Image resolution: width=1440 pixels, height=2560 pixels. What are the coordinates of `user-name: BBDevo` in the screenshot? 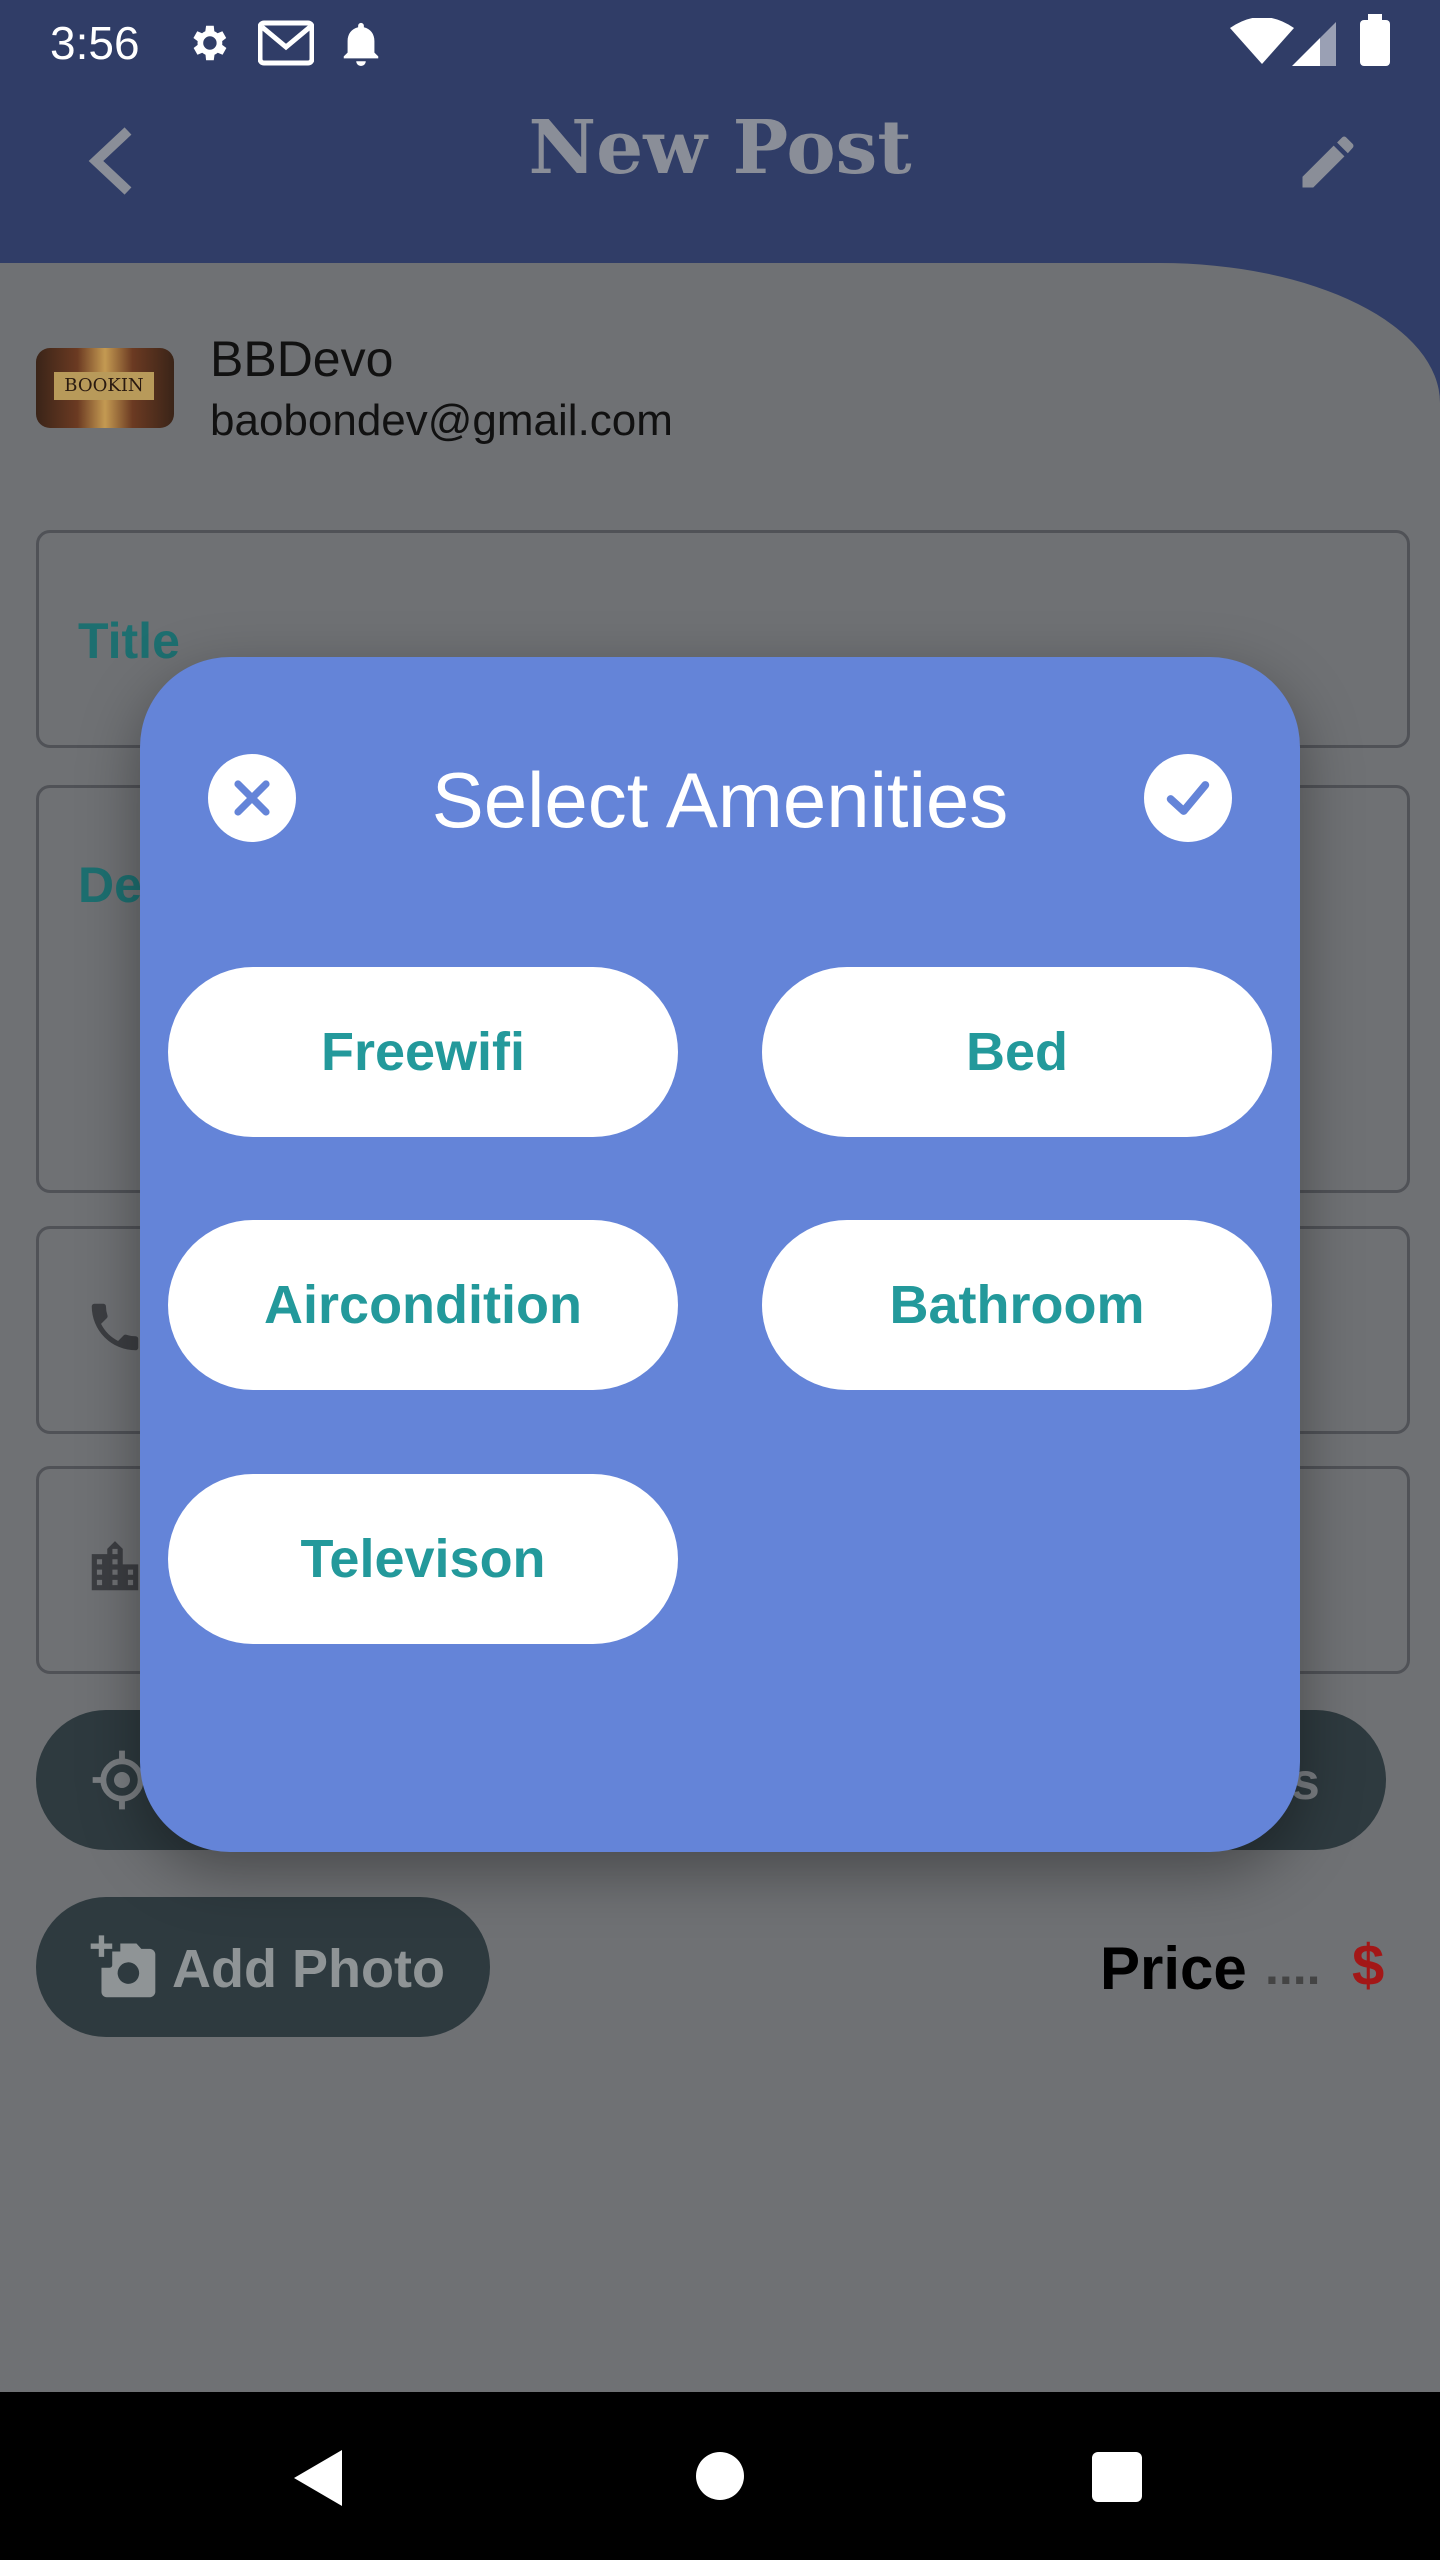 It's located at (302, 359).